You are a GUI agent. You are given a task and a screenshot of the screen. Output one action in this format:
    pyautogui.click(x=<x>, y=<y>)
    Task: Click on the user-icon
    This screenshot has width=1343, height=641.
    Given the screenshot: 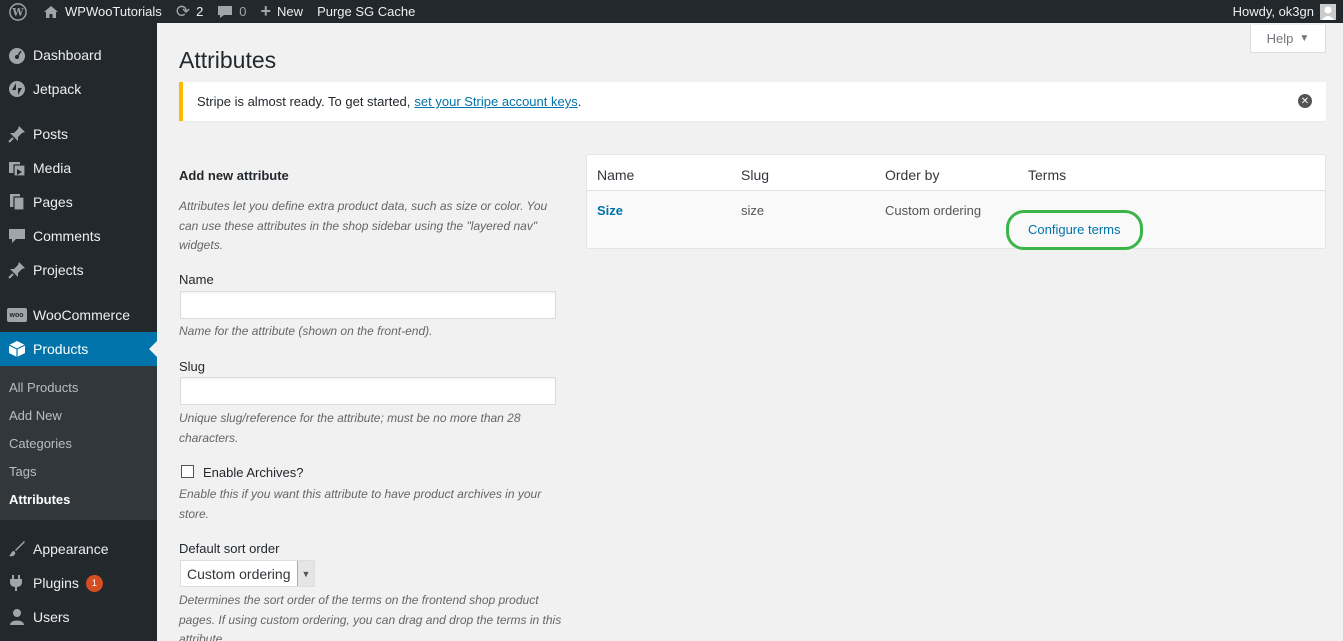 What is the action you would take?
    pyautogui.click(x=16, y=617)
    